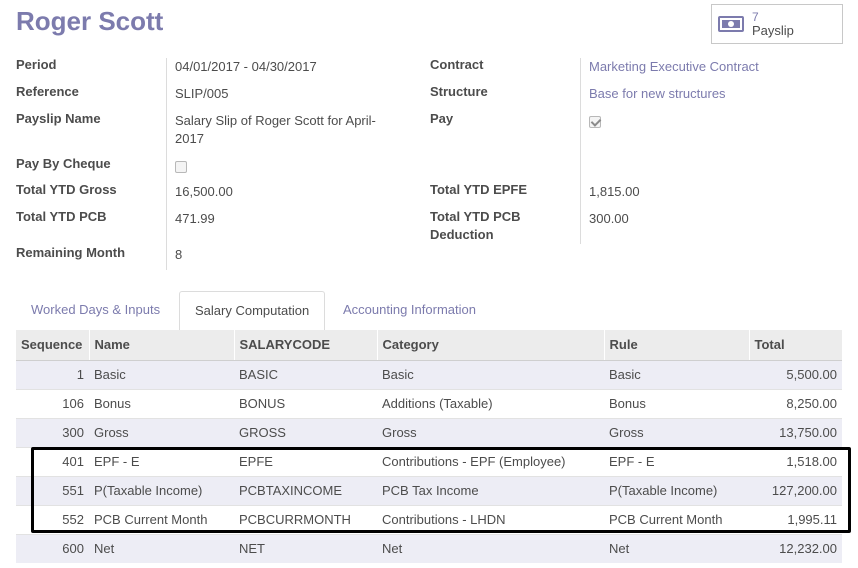 The height and width of the screenshot is (568, 858). What do you see at coordinates (676, 519) in the screenshot?
I see `cell-rule: PCB Current Month` at bounding box center [676, 519].